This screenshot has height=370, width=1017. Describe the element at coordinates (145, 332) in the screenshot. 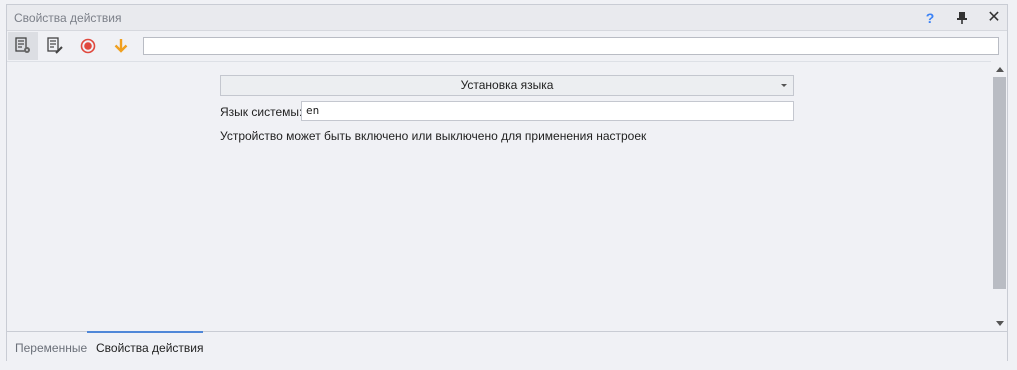

I see `active-tab-indicator` at that location.